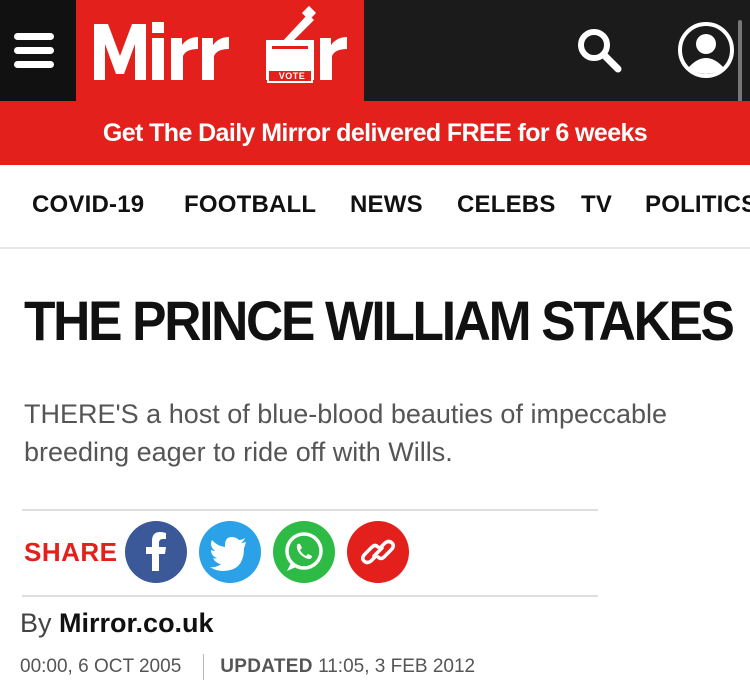 The width and height of the screenshot is (750, 691). What do you see at coordinates (379, 320) in the screenshot?
I see `article-headline: THE PRINCE WILLIAM STAKES` at bounding box center [379, 320].